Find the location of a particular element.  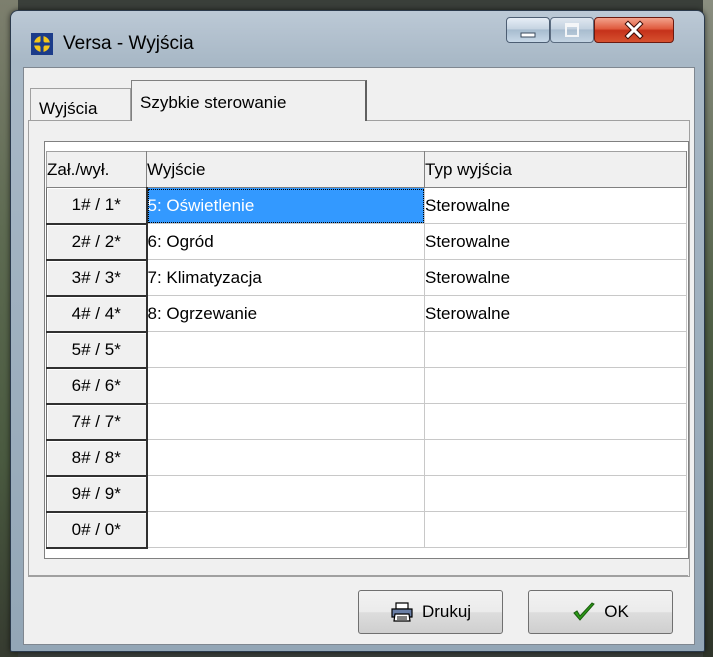

app-logo-icon is located at coordinates (42, 44).